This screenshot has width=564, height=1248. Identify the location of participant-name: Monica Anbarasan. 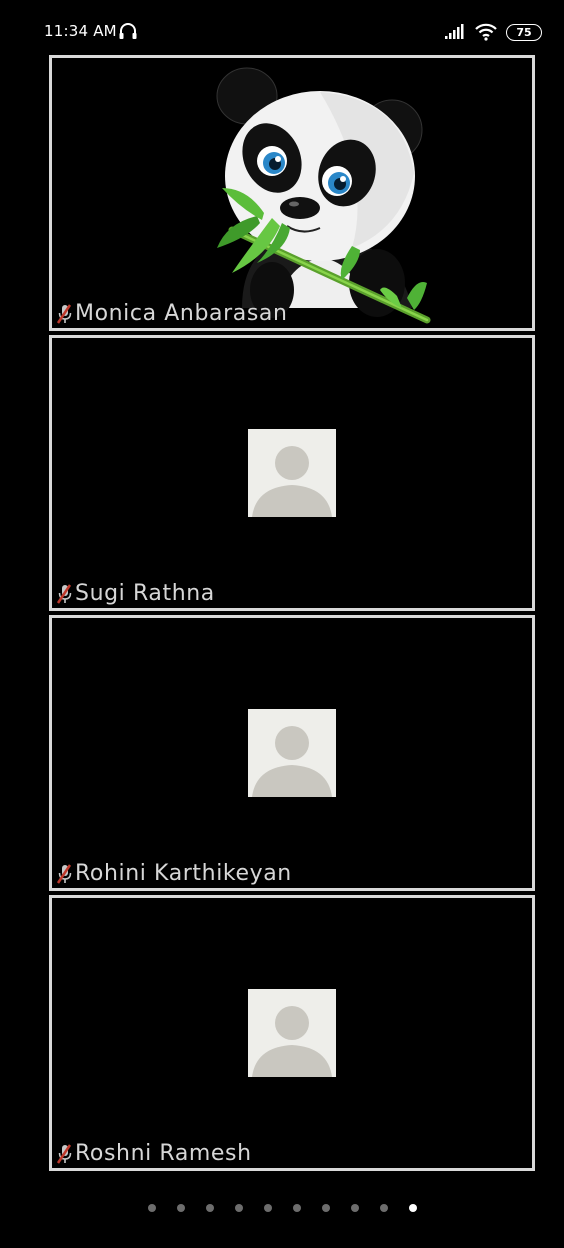
(181, 313).